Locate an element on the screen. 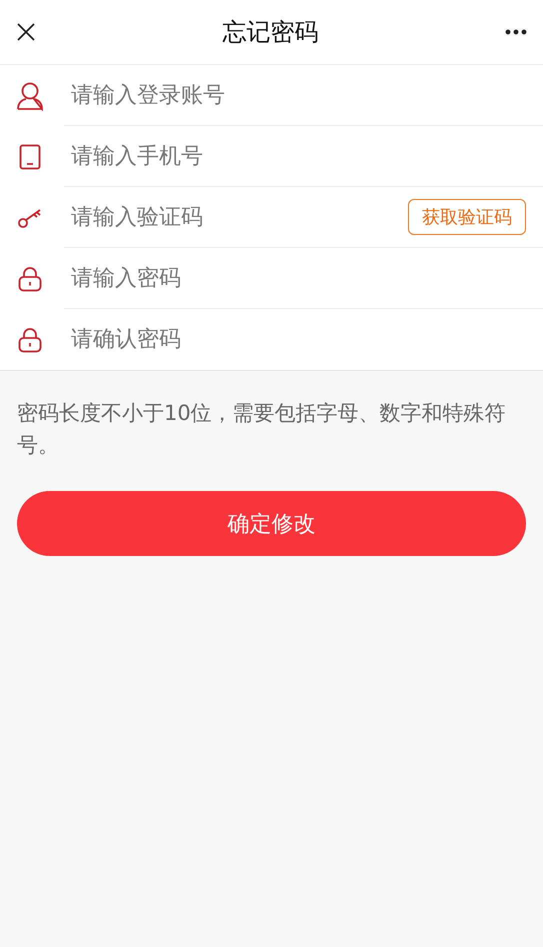  input-field: 请输入登录账号 is located at coordinates (295, 95).